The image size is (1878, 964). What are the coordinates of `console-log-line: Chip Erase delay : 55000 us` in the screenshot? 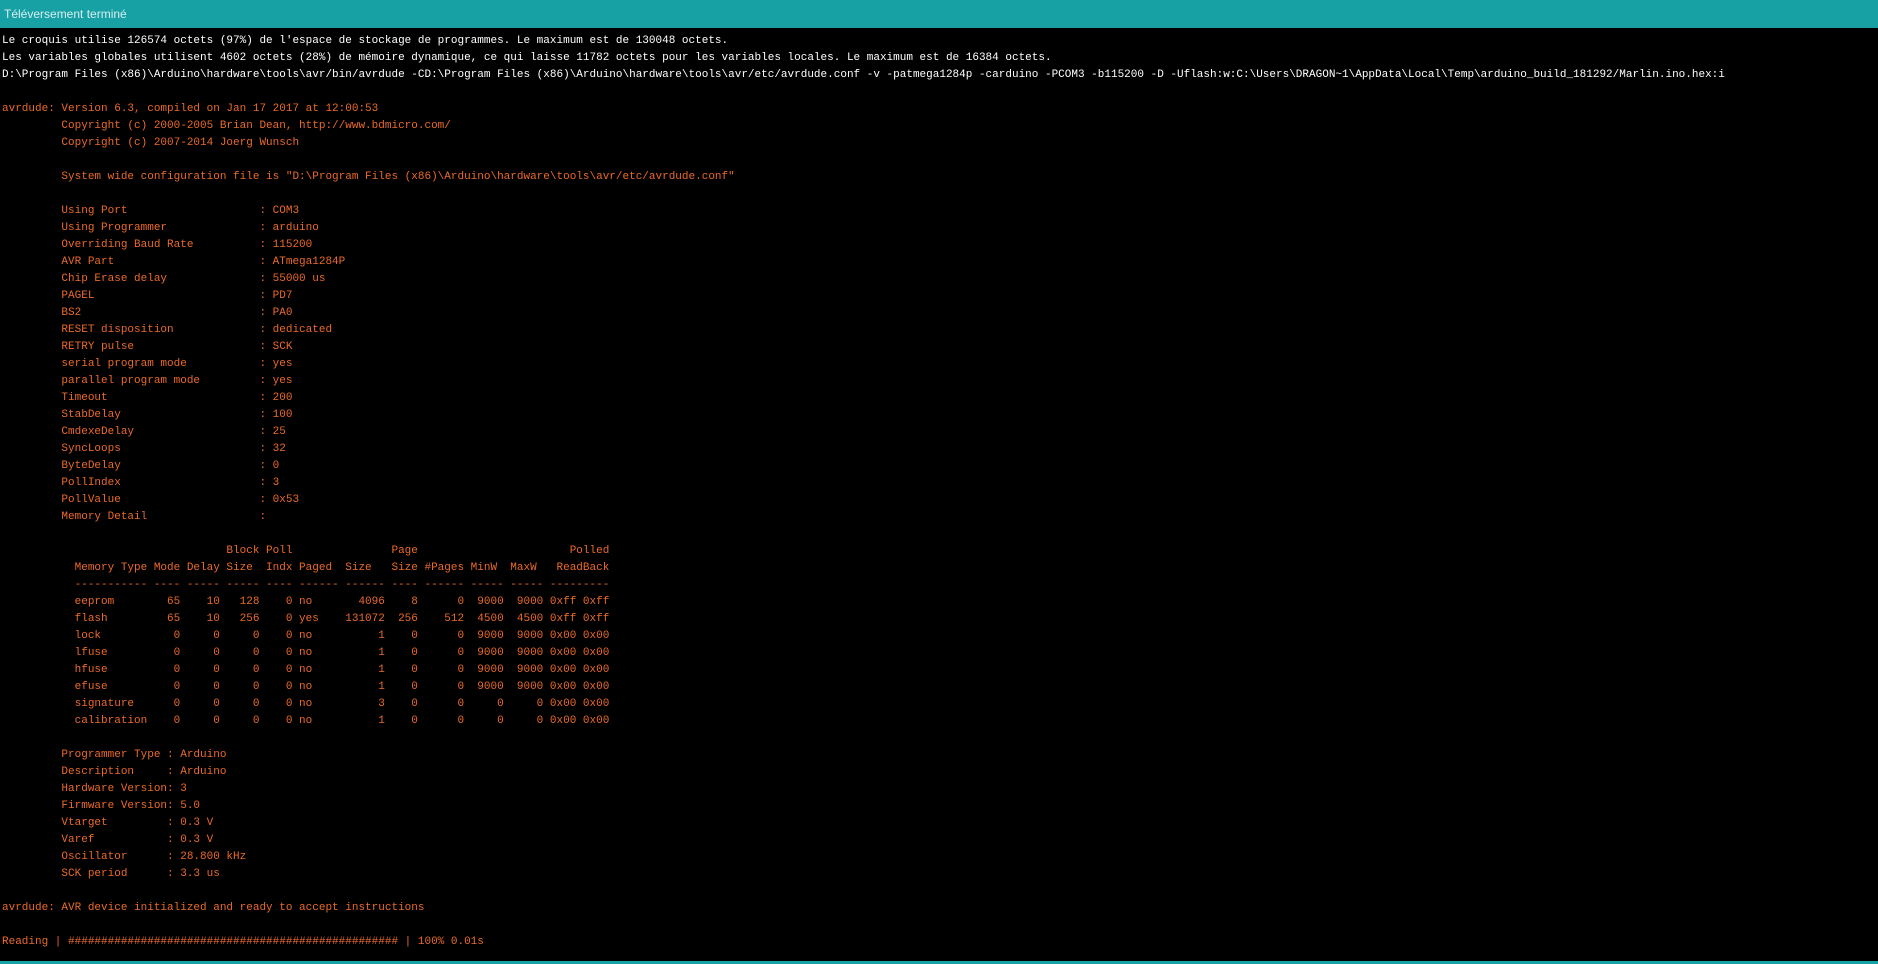 It's located at (164, 279).